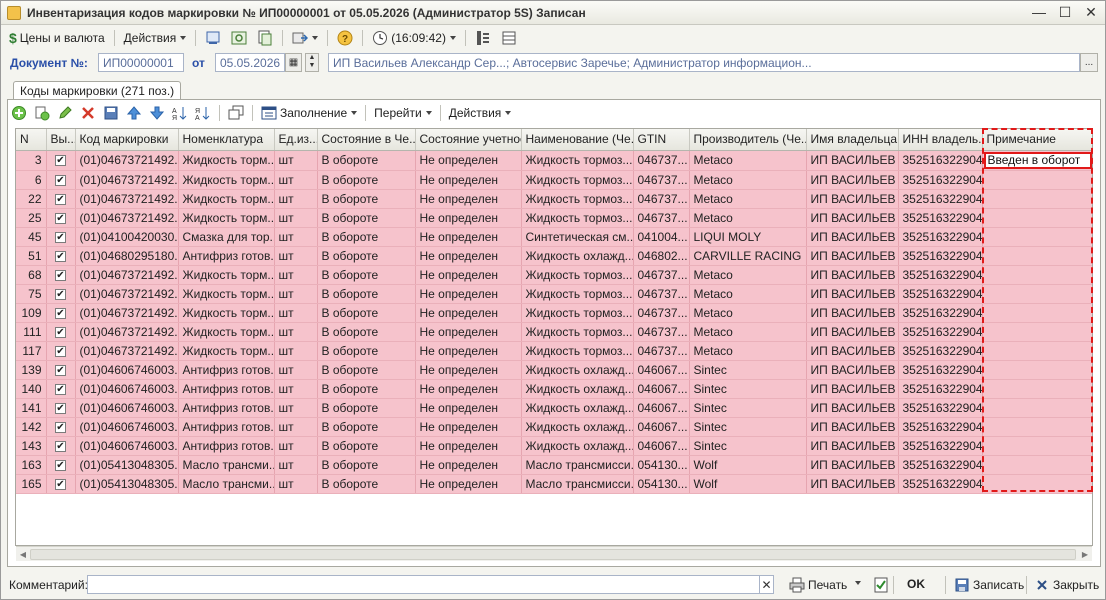  What do you see at coordinates (31, 256) in the screenshot?
I see `row-number-cell: 51` at bounding box center [31, 256].